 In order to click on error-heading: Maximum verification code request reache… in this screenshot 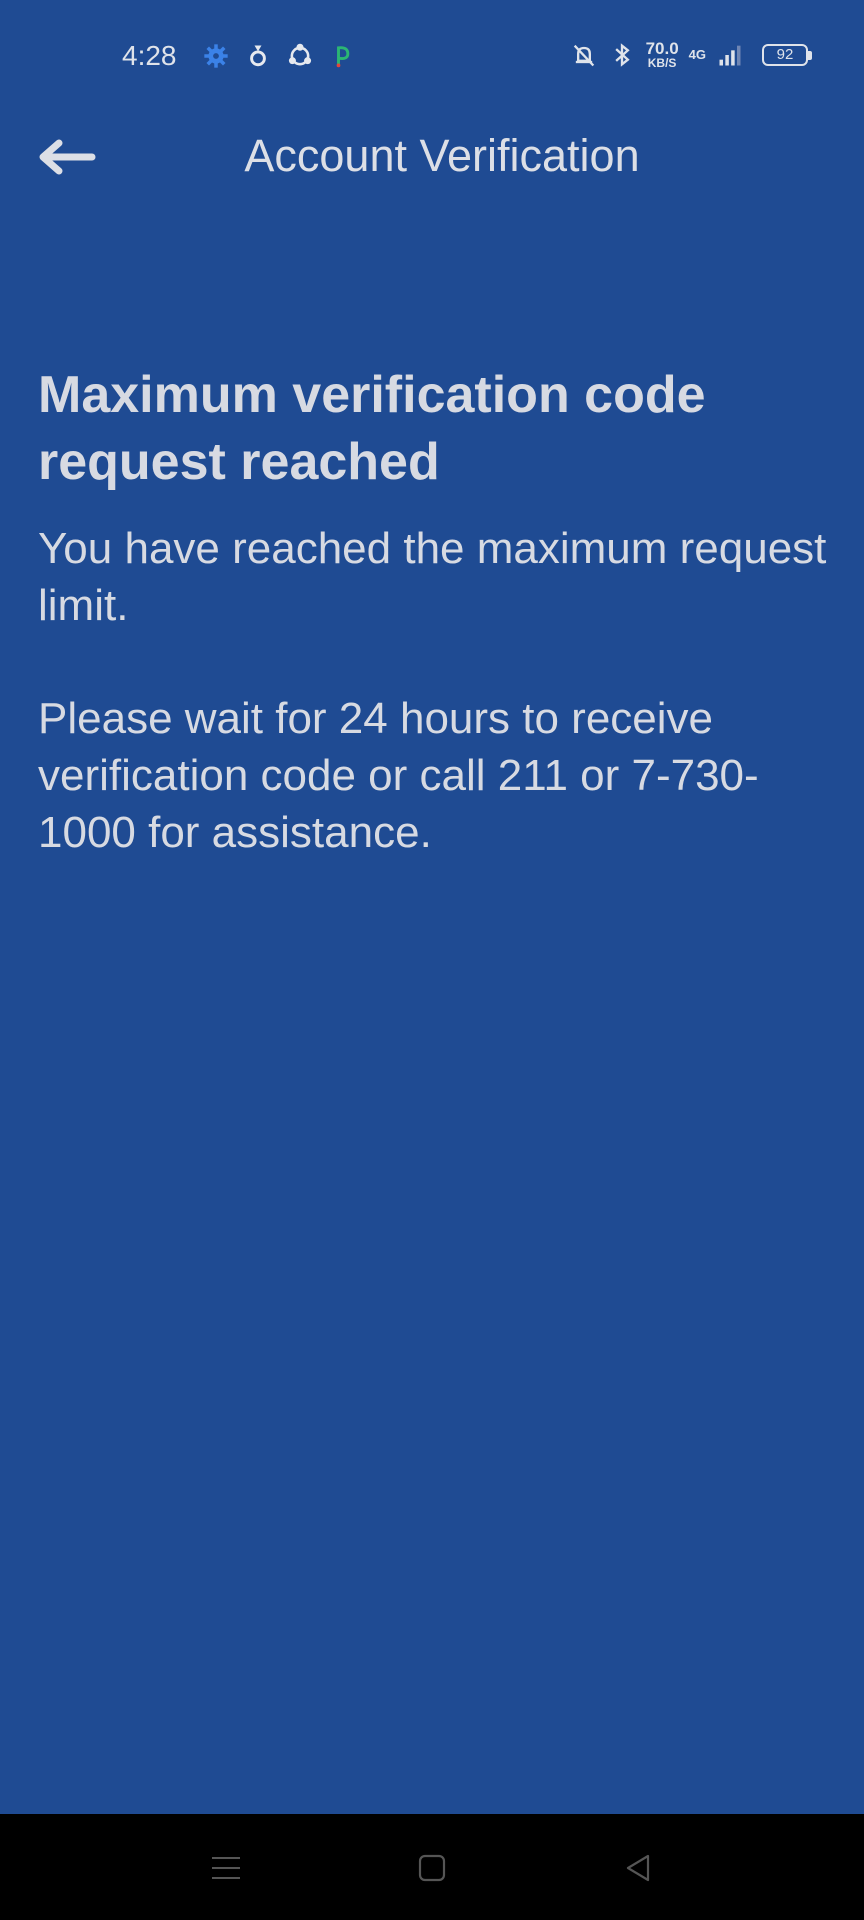, I will do `click(372, 428)`.